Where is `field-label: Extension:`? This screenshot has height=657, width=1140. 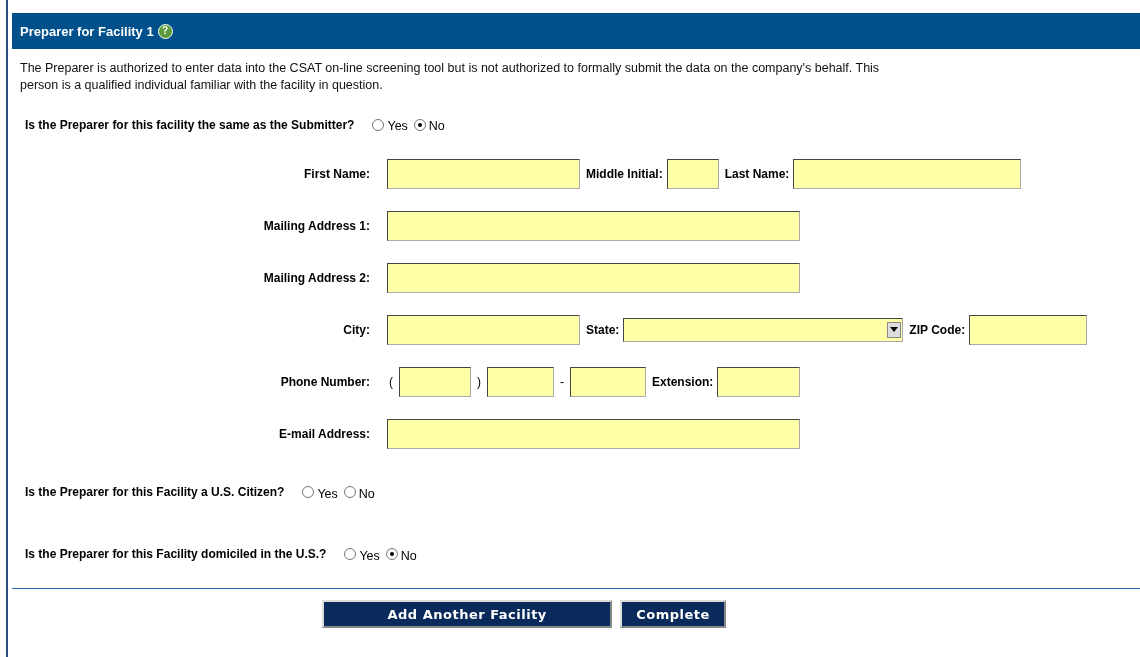
field-label: Extension: is located at coordinates (683, 381).